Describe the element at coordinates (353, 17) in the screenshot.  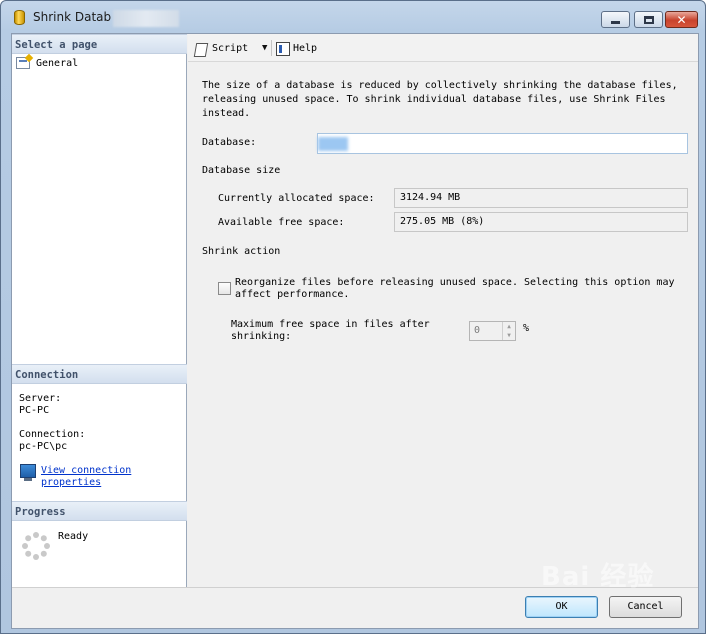
I see `title-bar: Shrink Datab ✕` at that location.